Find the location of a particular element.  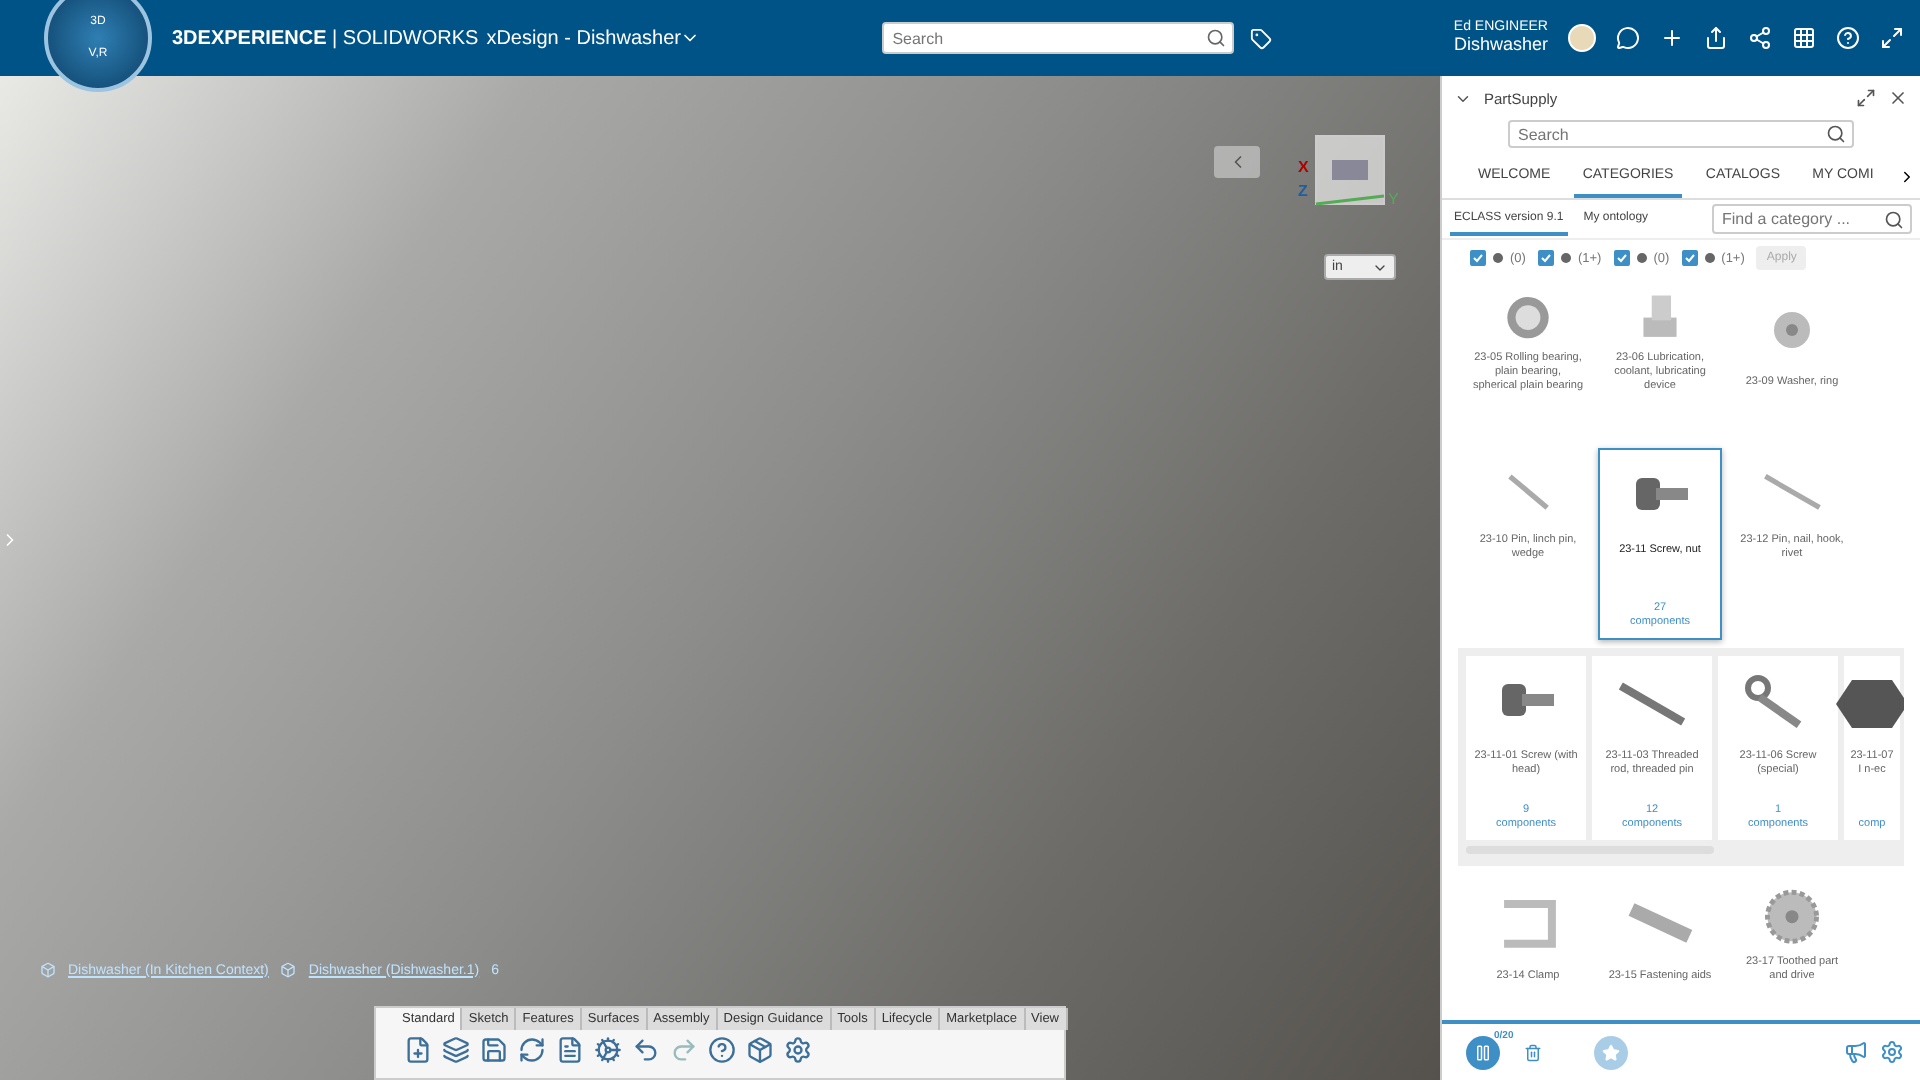

pause-icon is located at coordinates (1483, 1052).